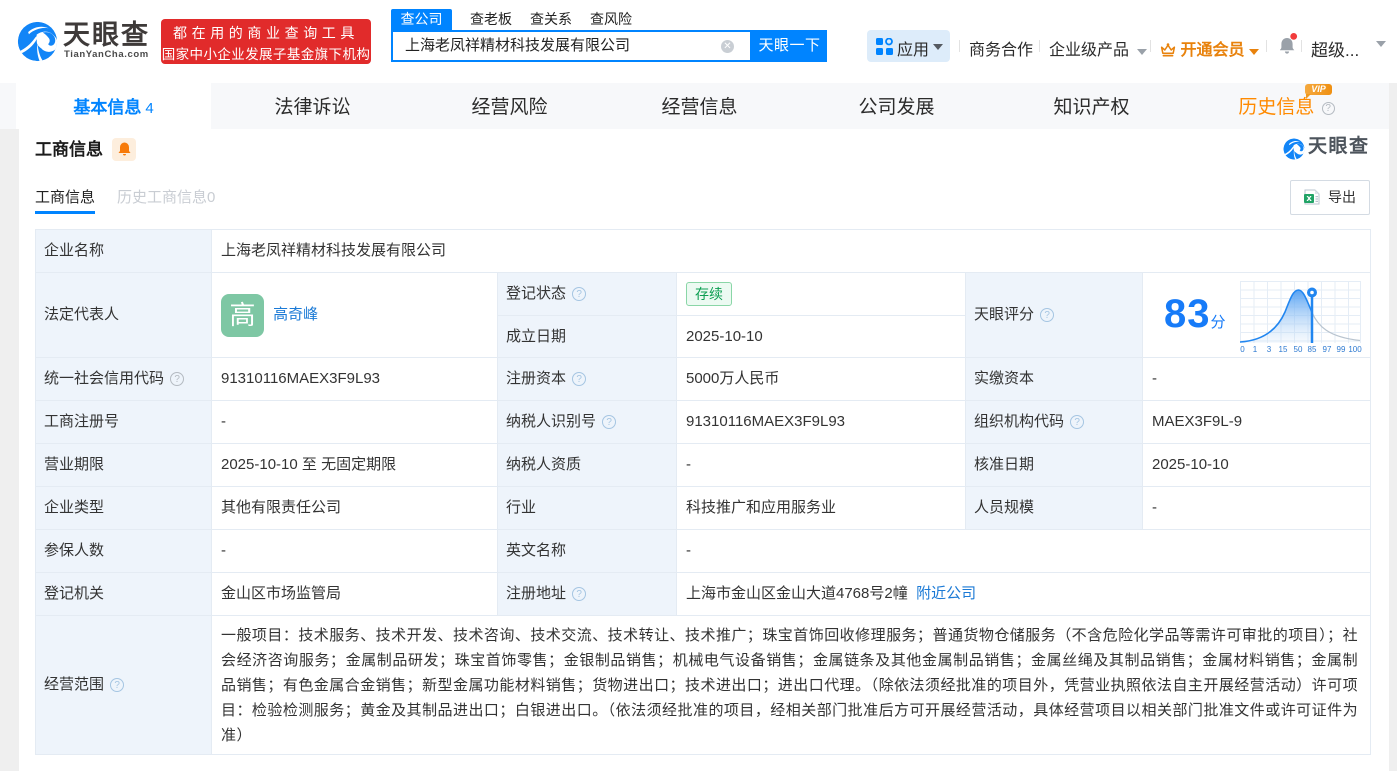  What do you see at coordinates (1283, 349) in the screenshot?
I see `svg-text: 15` at bounding box center [1283, 349].